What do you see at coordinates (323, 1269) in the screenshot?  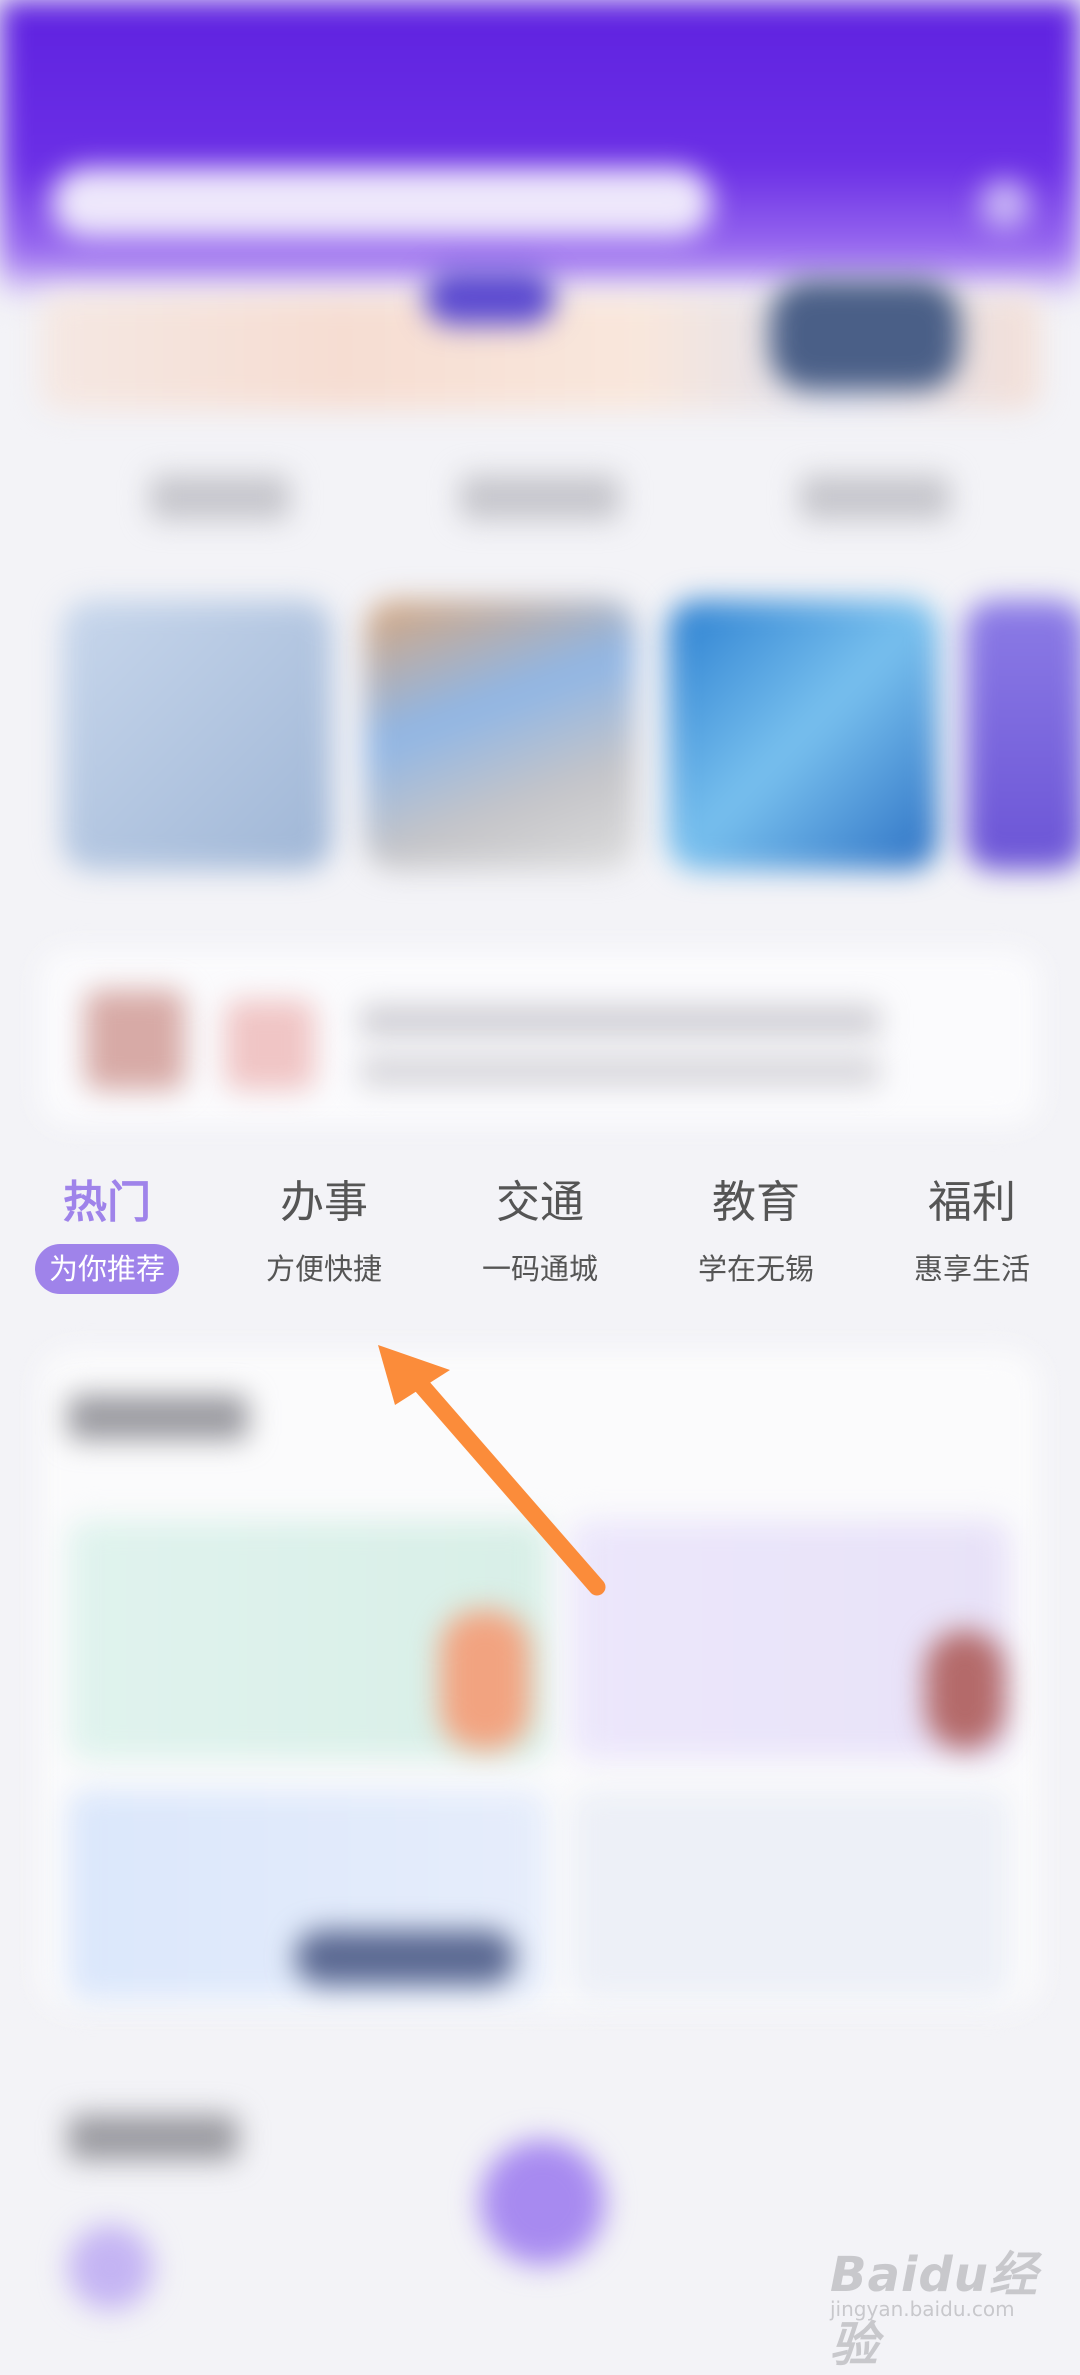 I see `tab-subtitle: 方便快捷` at bounding box center [323, 1269].